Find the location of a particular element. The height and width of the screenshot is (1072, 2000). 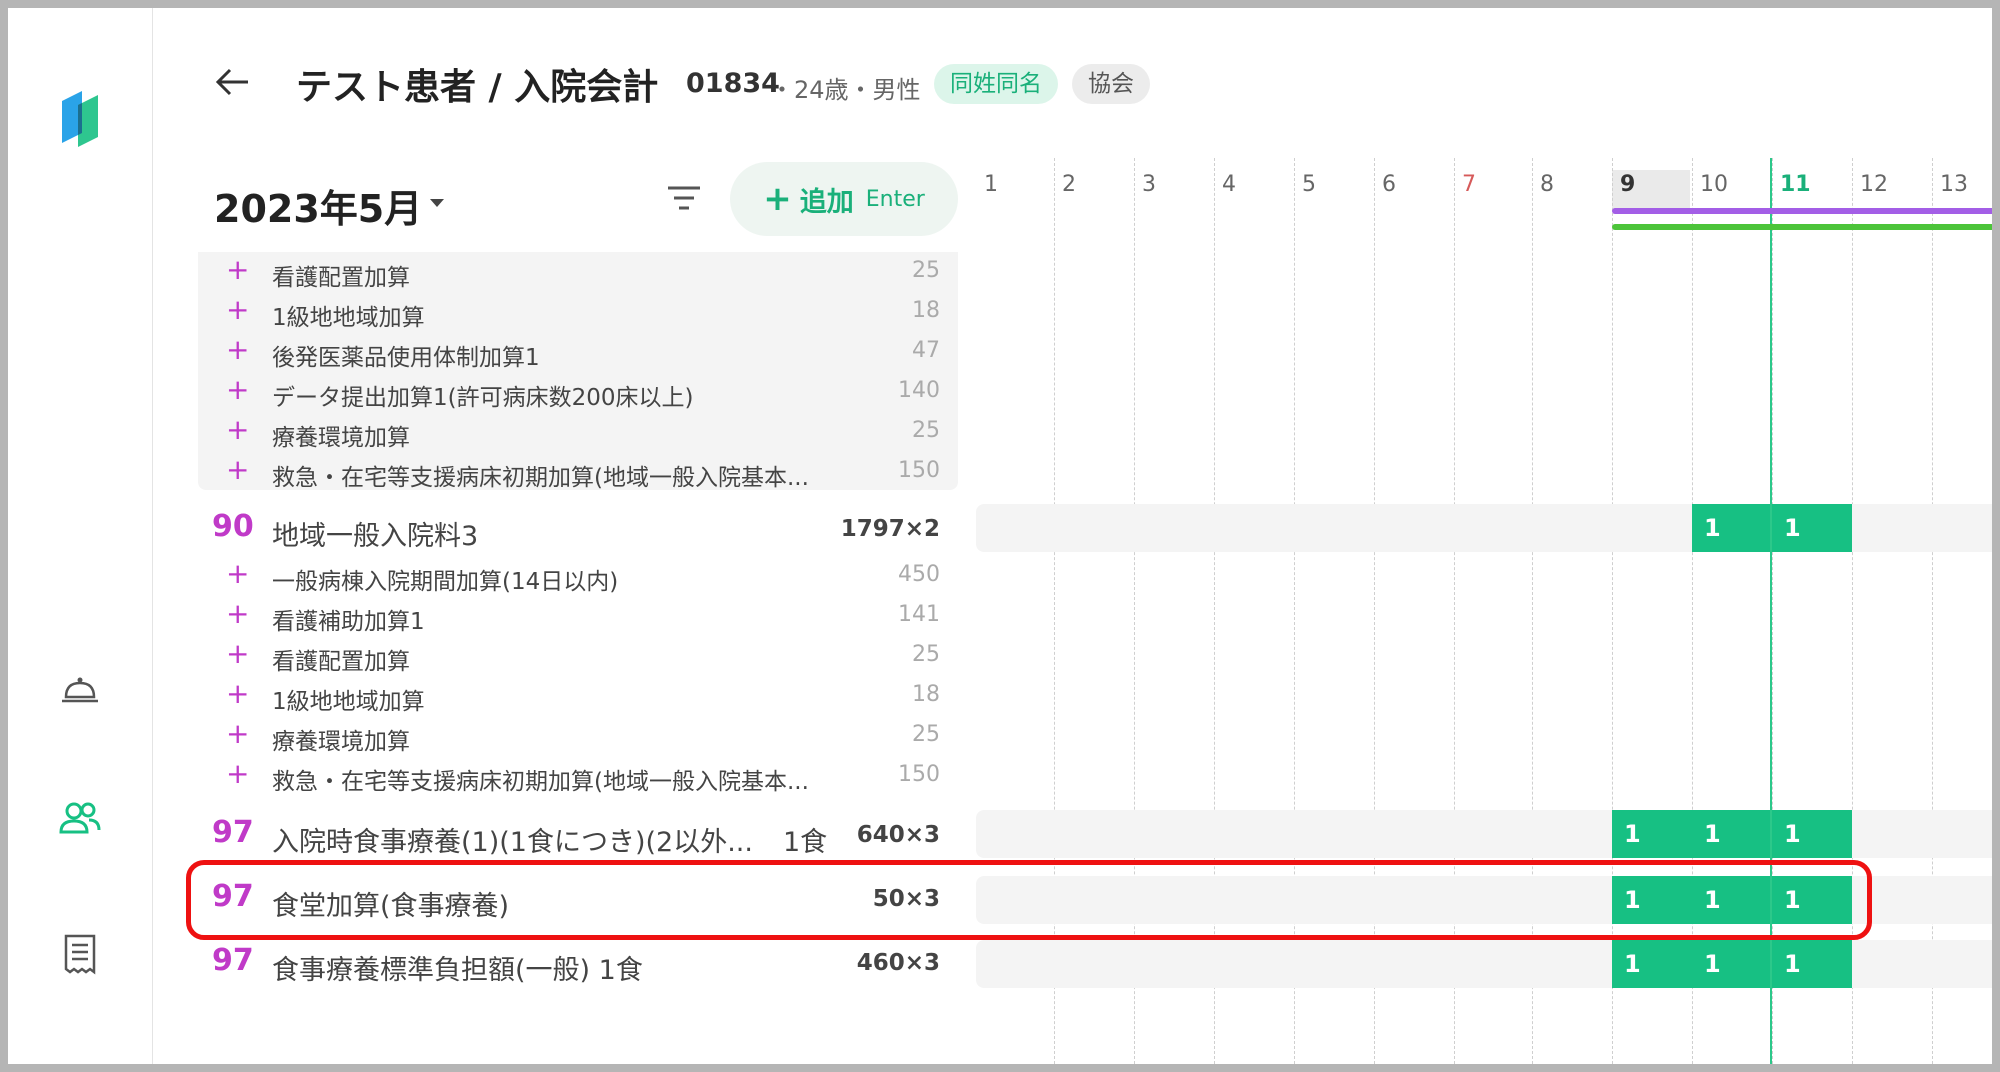

item-name: データ提出加算1(許可病床数200床以上) is located at coordinates (483, 398).